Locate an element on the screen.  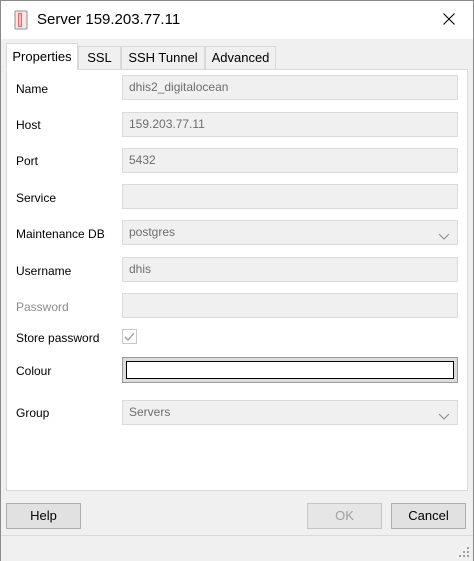
help-button: Help is located at coordinates (43, 516).